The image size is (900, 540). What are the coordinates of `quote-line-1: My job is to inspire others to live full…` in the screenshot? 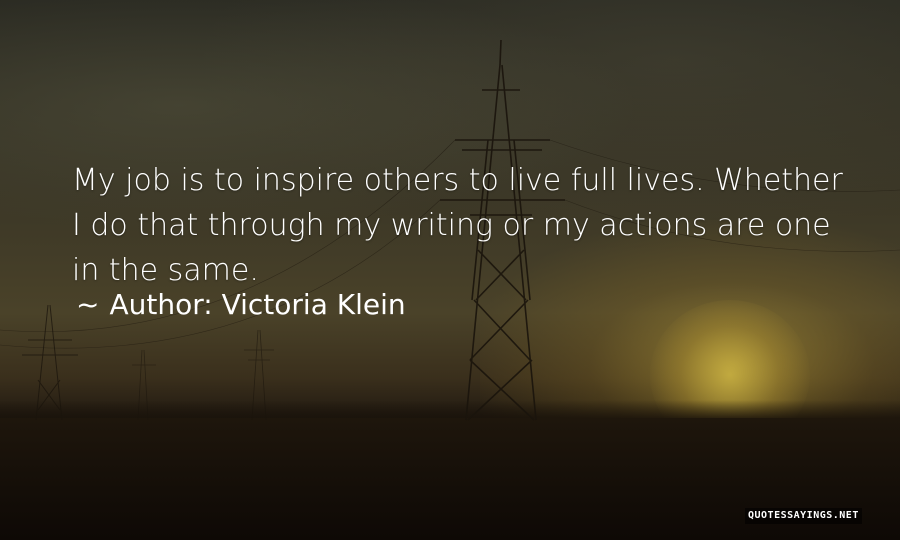 It's located at (457, 180).